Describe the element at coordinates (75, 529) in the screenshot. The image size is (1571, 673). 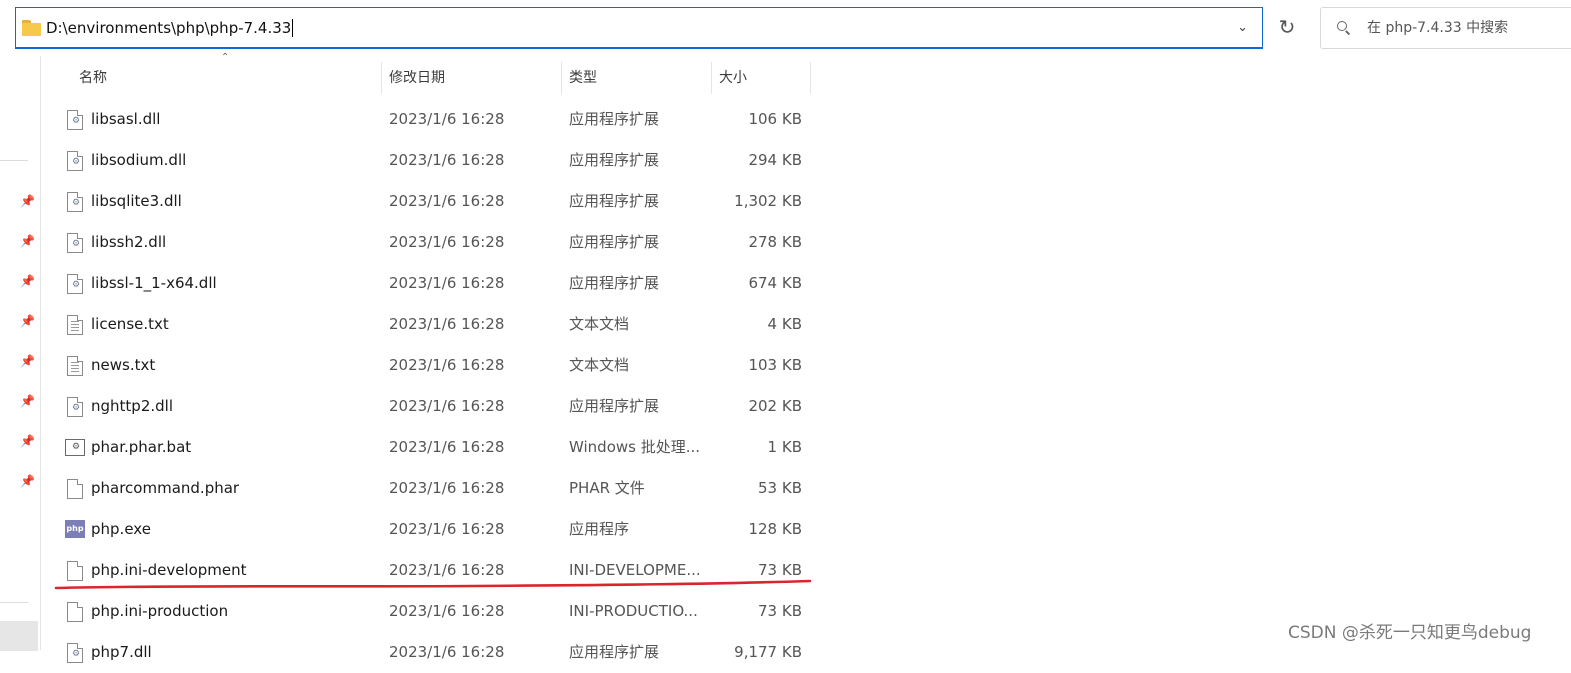
I see `php-exe-icon: php` at that location.